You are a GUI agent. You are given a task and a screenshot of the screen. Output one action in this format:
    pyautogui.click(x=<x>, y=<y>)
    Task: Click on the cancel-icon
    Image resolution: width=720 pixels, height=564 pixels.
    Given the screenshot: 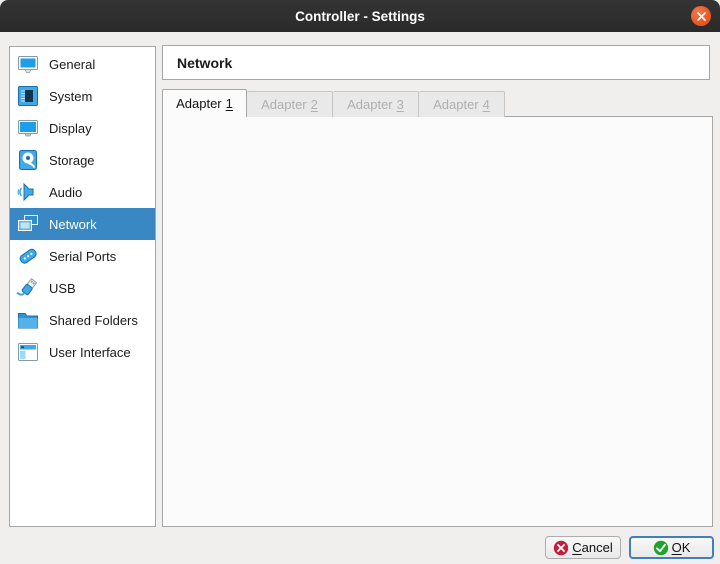 What is the action you would take?
    pyautogui.click(x=561, y=548)
    